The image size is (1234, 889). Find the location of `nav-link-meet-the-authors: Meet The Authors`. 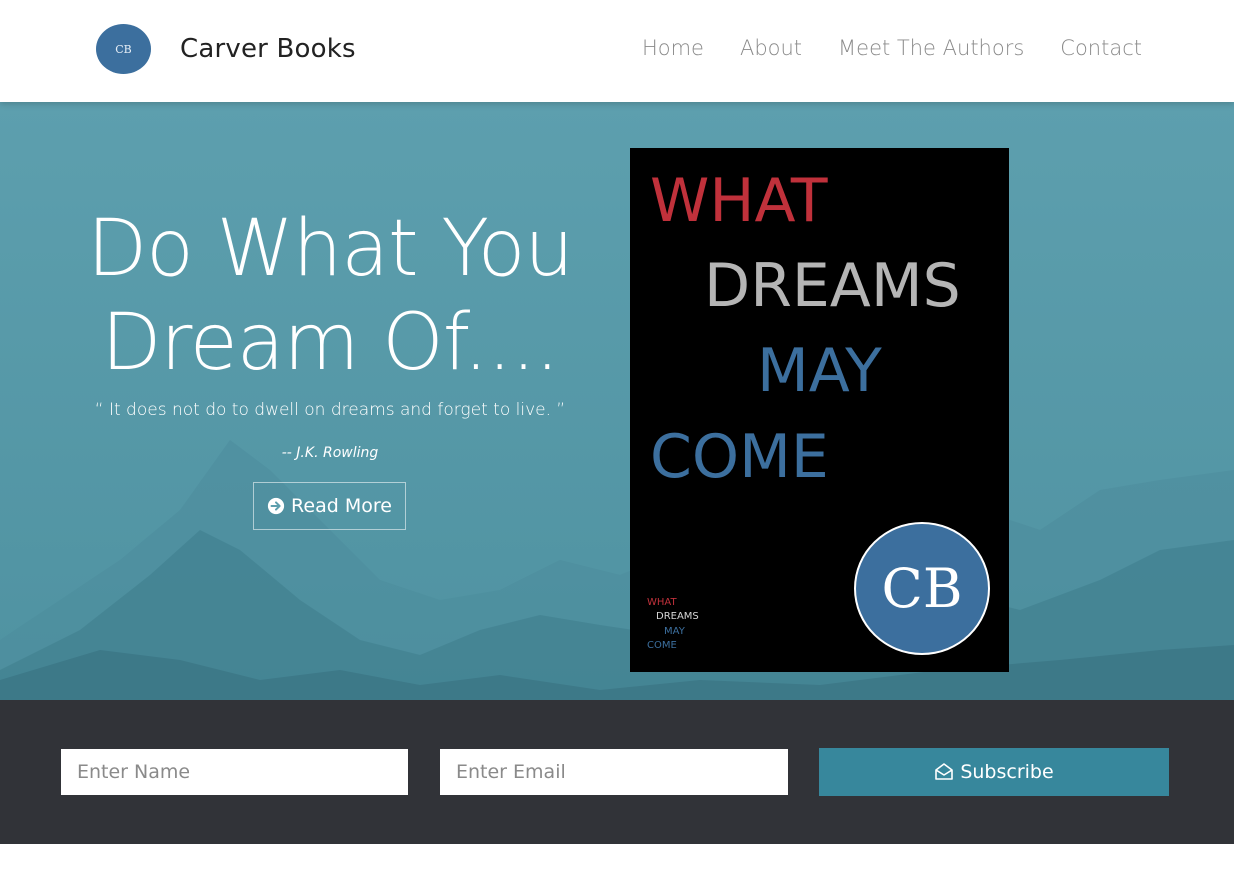

nav-link-meet-the-authors: Meet The Authors is located at coordinates (931, 48).